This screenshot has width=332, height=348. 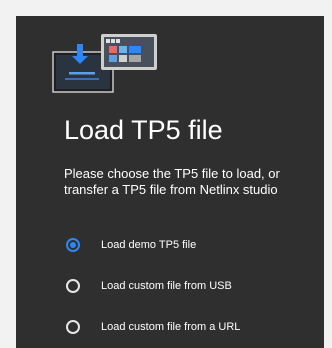 What do you see at coordinates (149, 244) in the screenshot?
I see `option-label-demo: Load demo TP5 file` at bounding box center [149, 244].